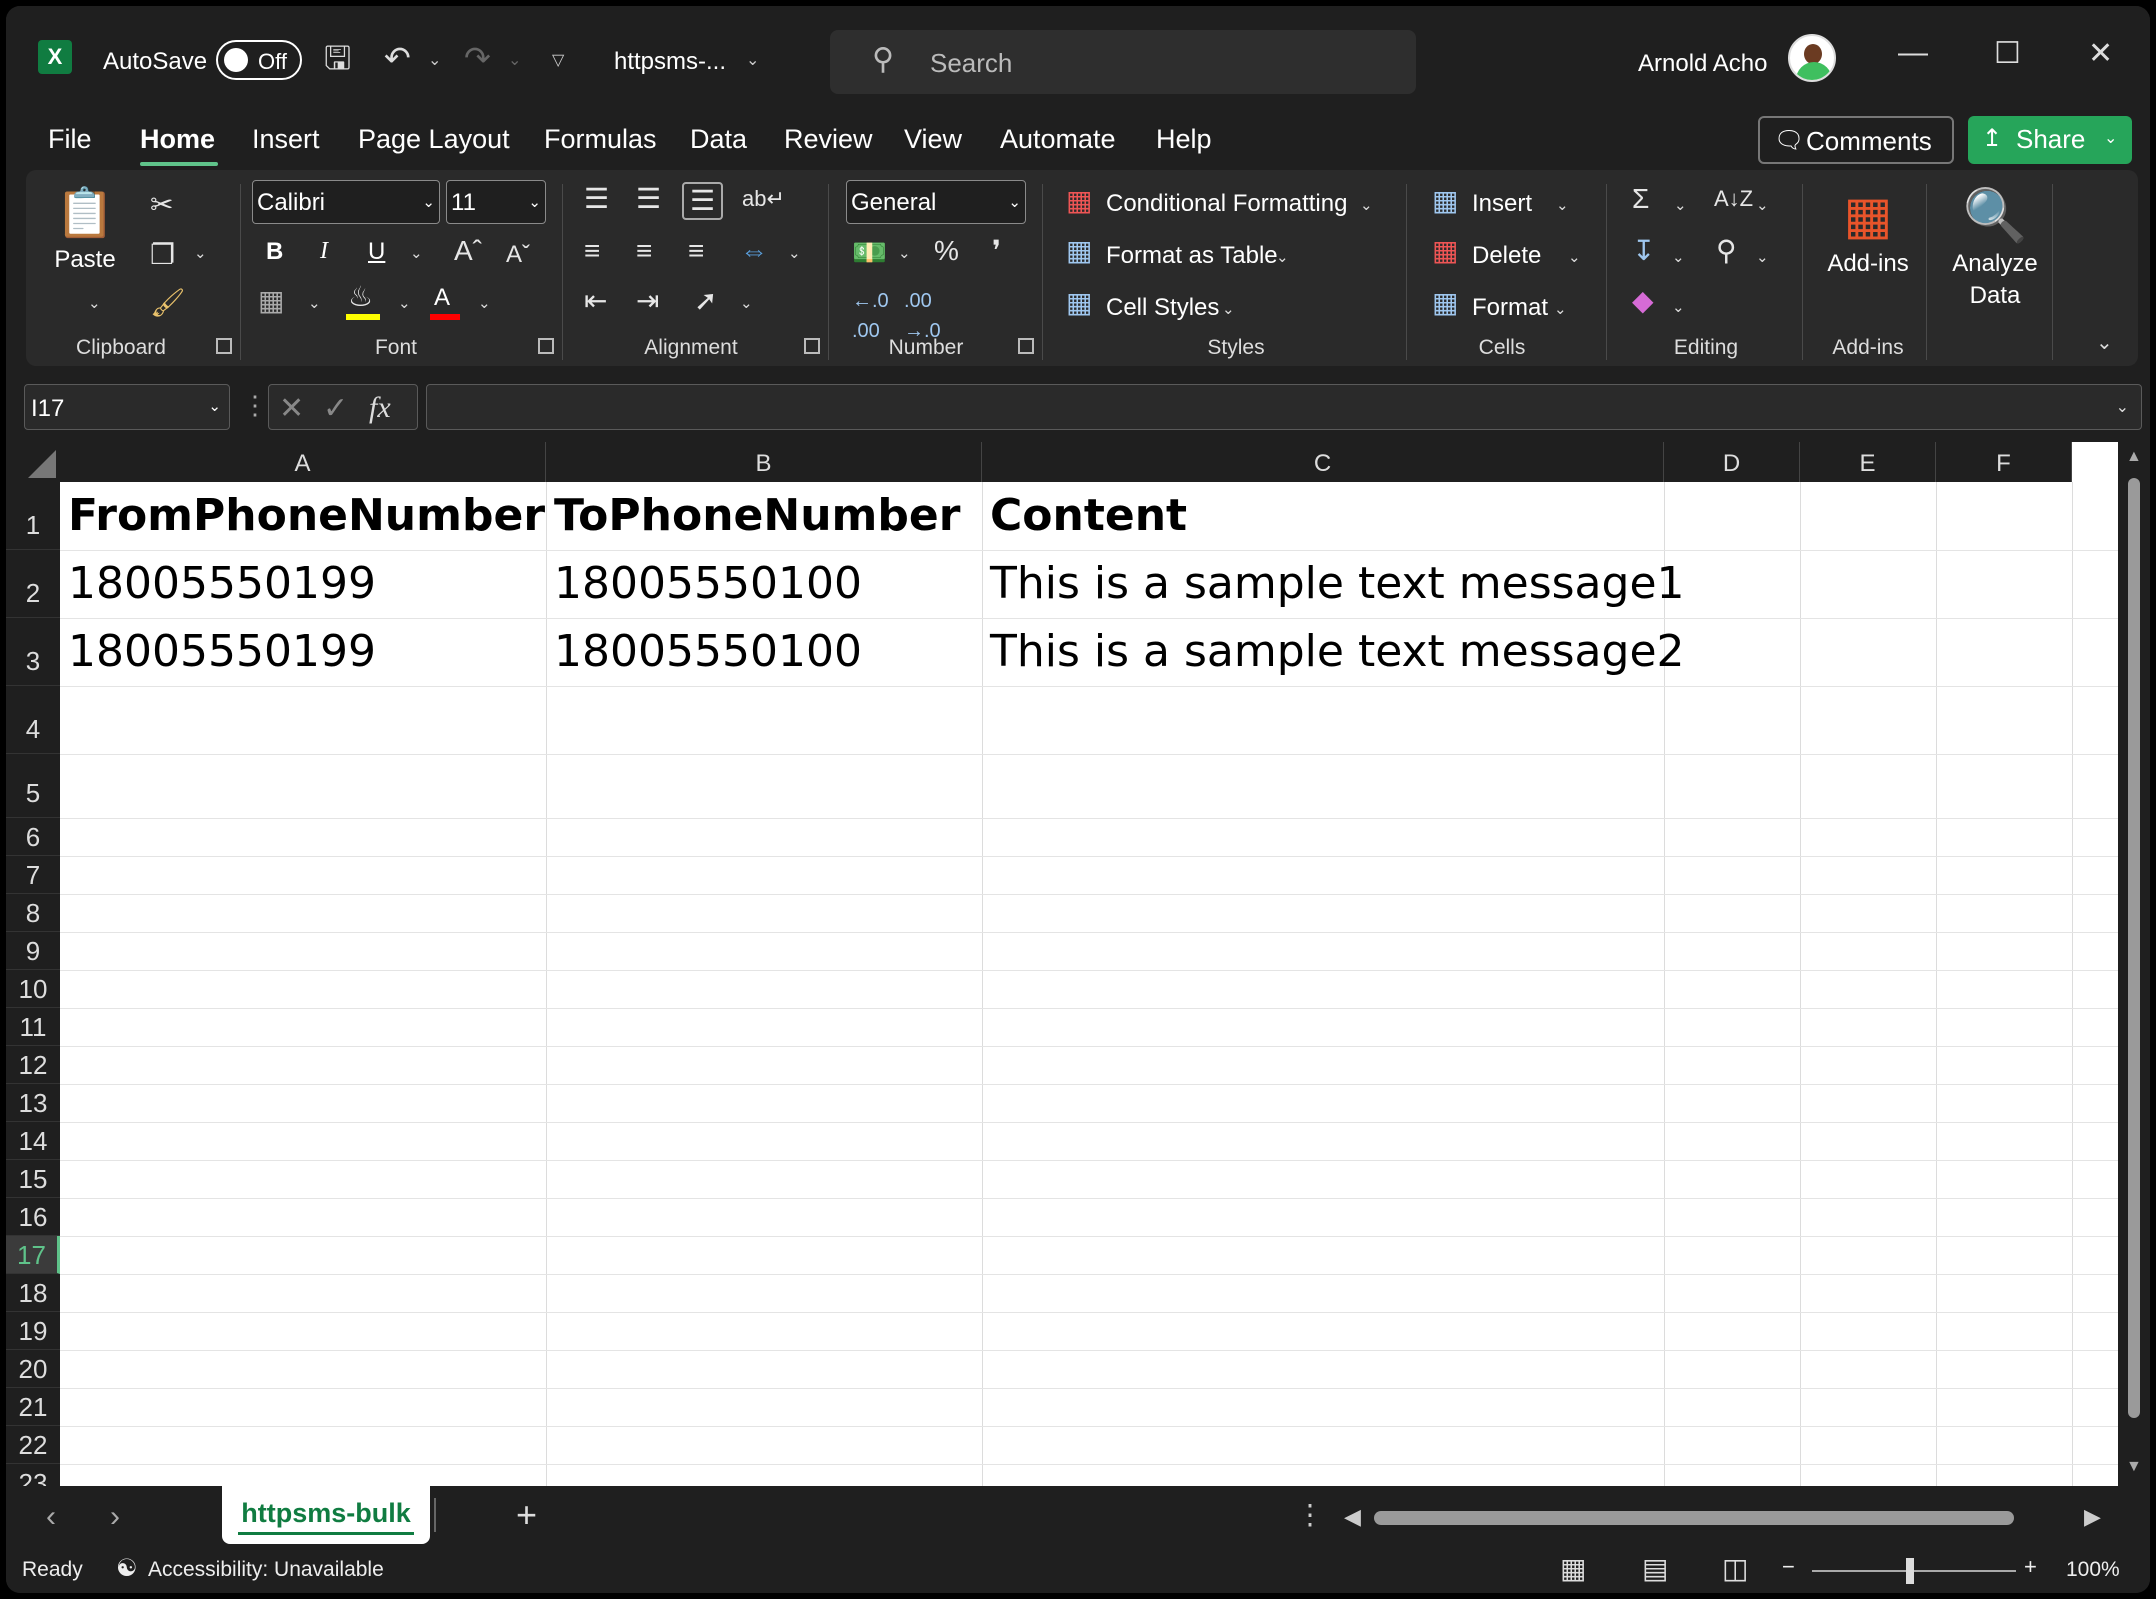 This screenshot has width=2156, height=1599. Describe the element at coordinates (291, 408) in the screenshot. I see `cancel-icon: ✕` at that location.